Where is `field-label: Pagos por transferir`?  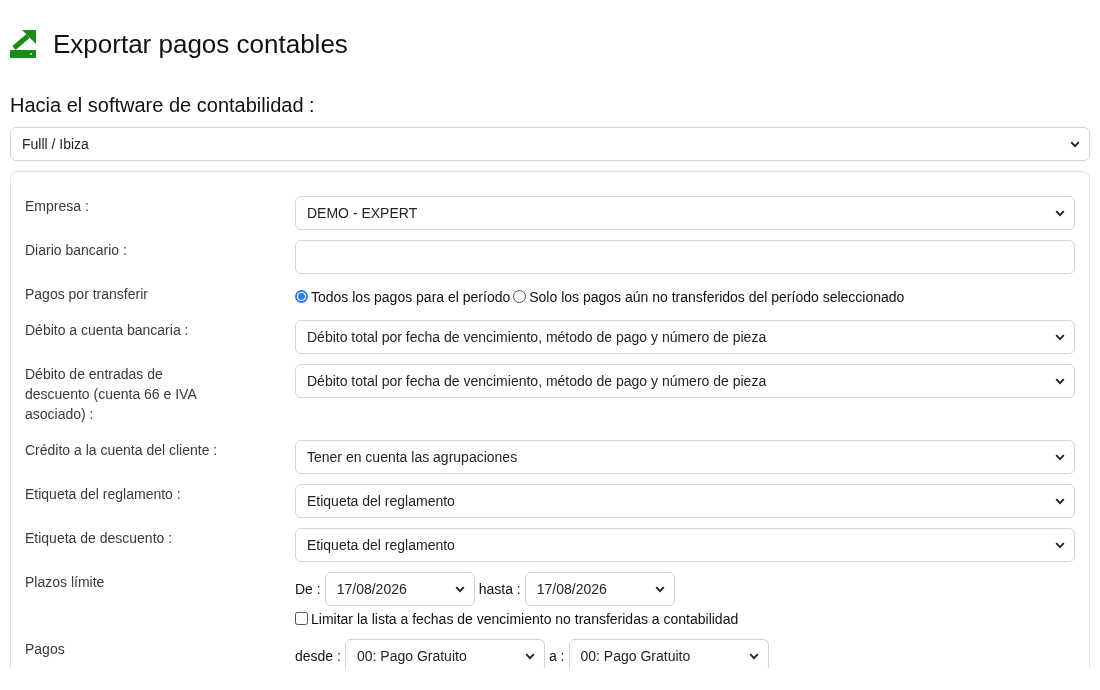 field-label: Pagos por transferir is located at coordinates (86, 294).